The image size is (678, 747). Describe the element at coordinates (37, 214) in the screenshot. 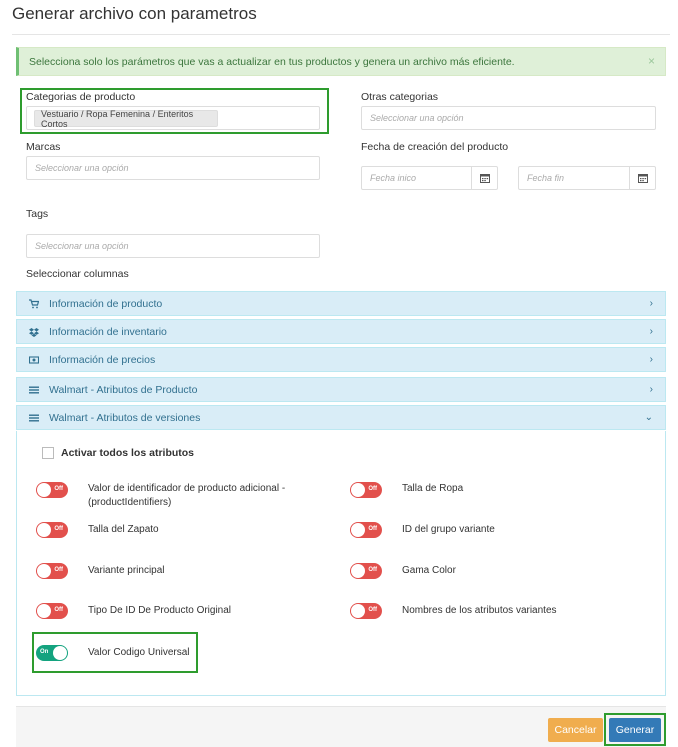

I see `tags-label: Tags` at that location.